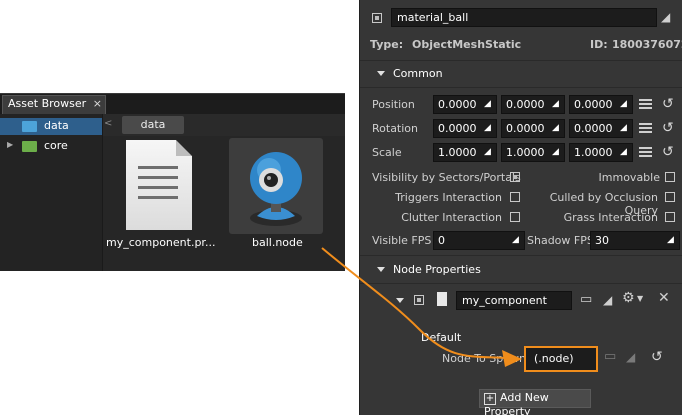 This screenshot has height=418, width=682. Describe the element at coordinates (29, 146) in the screenshot. I see `core-folder-icon` at that location.